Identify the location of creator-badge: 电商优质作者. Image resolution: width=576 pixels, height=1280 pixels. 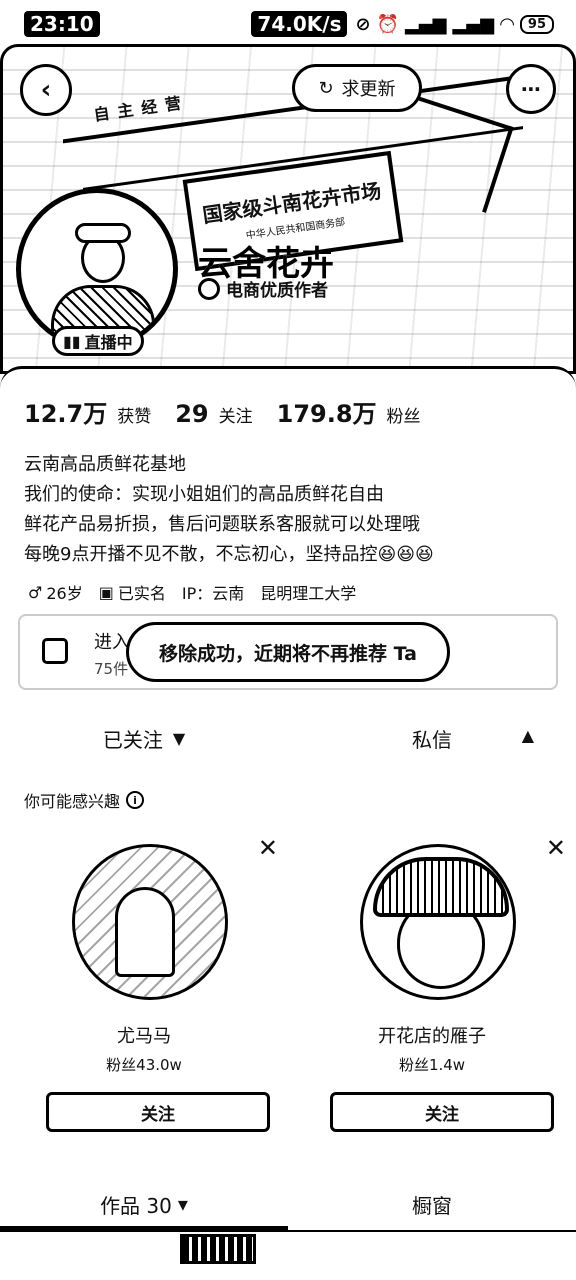
(263, 288).